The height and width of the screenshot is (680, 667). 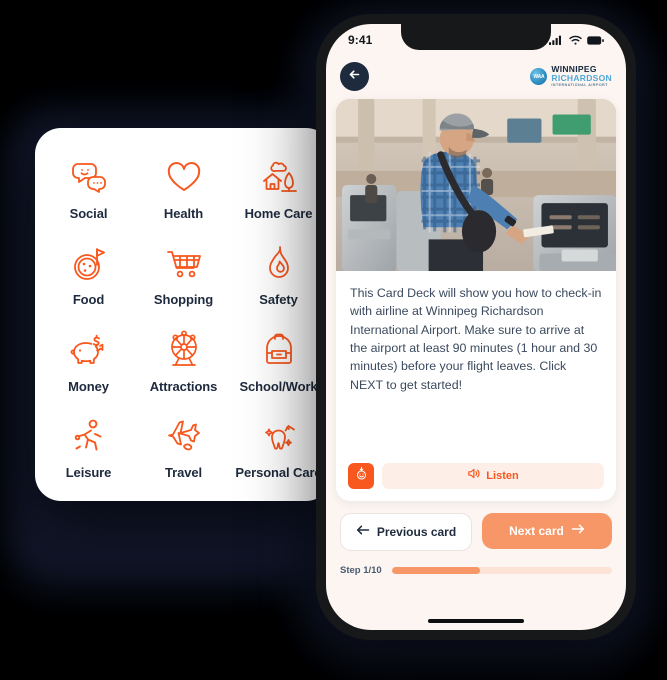 I want to click on previous-card-label: Previous card, so click(x=416, y=532).